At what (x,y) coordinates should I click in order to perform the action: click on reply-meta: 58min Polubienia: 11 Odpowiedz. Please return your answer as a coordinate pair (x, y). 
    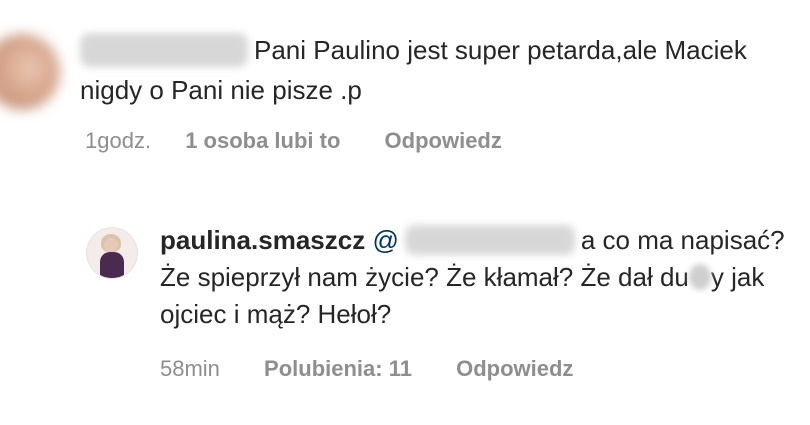
    Looking at the image, I should click on (366, 369).